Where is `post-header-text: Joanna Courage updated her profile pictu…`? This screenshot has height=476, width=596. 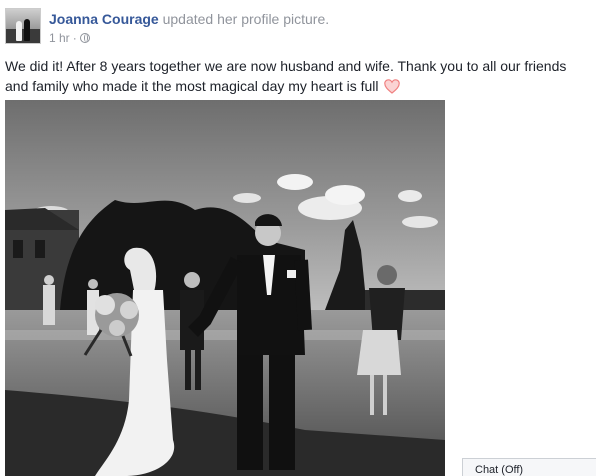
post-header-text: Joanna Courage updated her profile pictu… is located at coordinates (189, 28).